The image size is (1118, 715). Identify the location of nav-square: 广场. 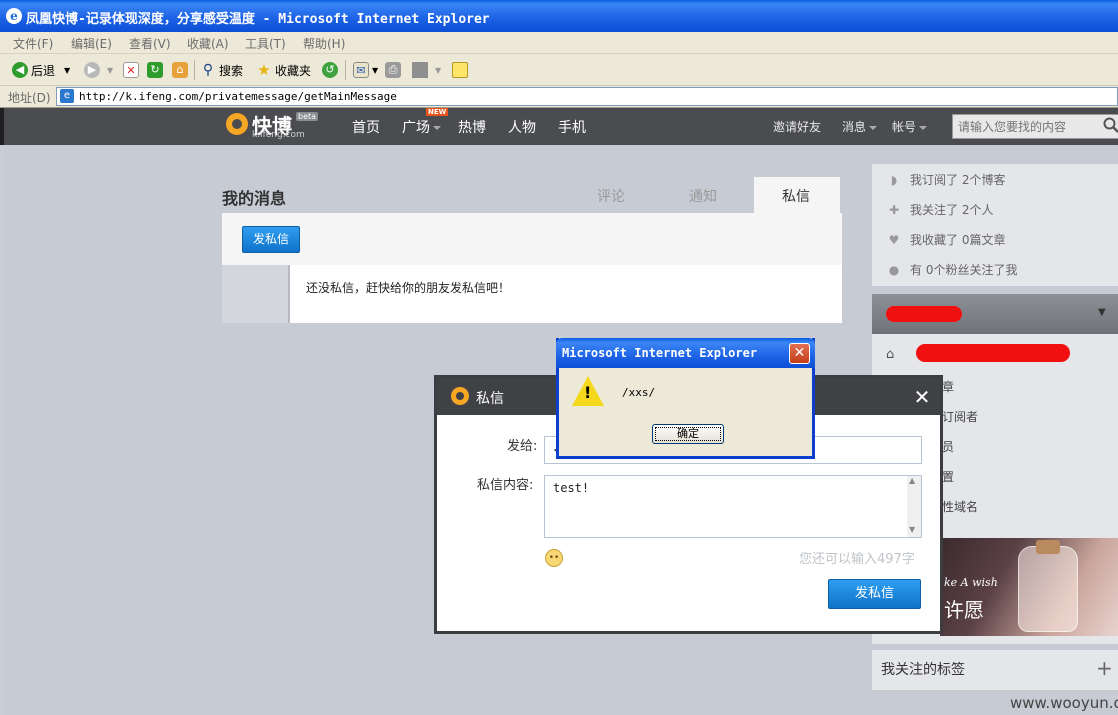
(421, 127).